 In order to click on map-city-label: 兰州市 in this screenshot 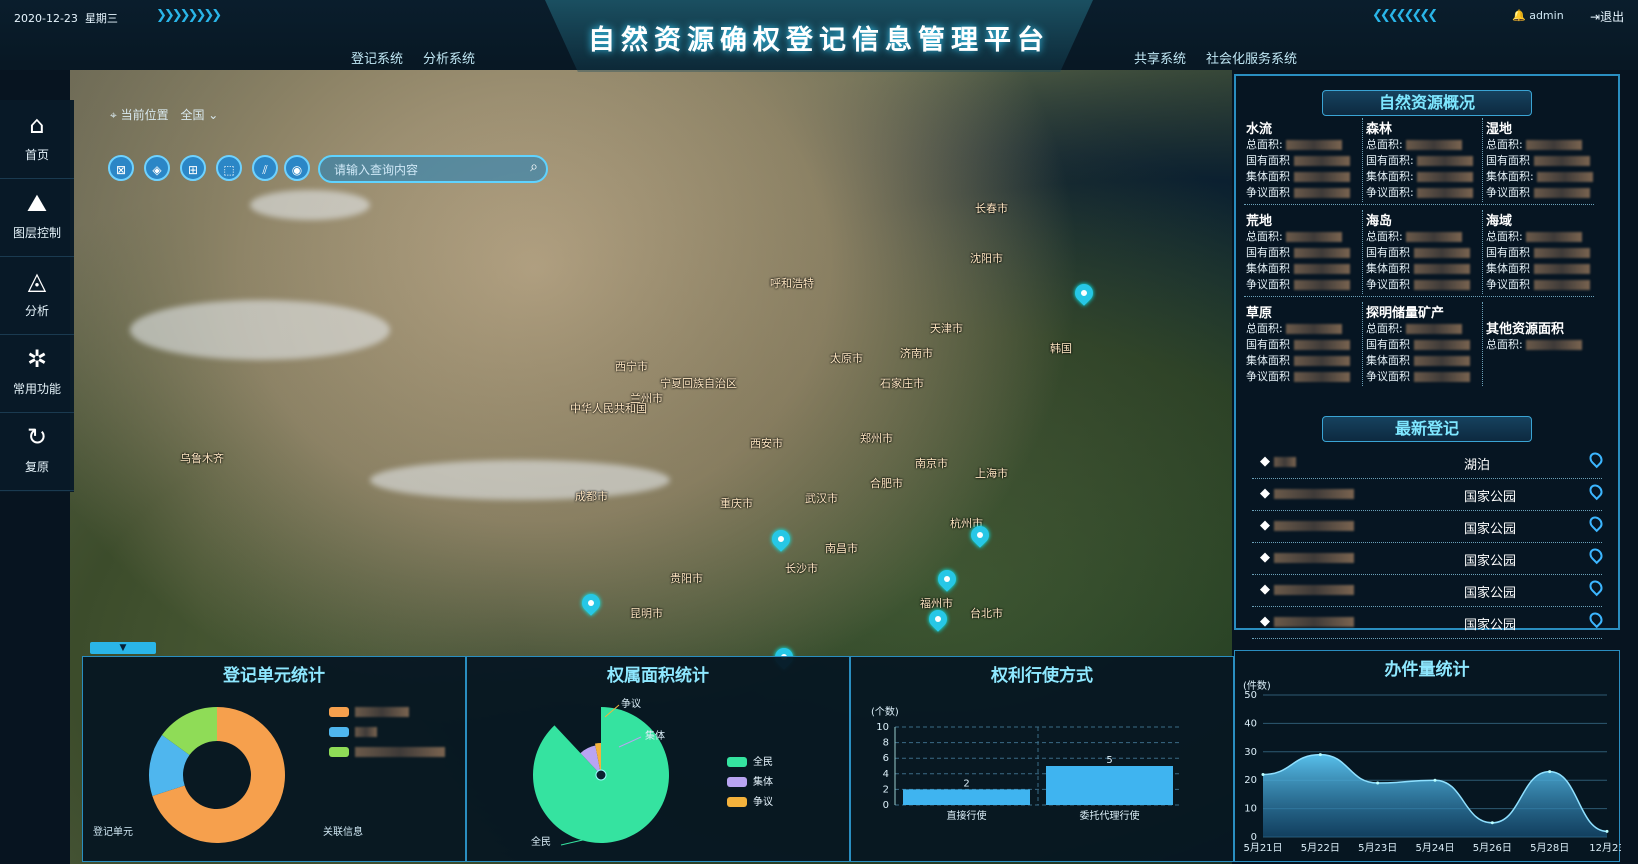, I will do `click(646, 398)`.